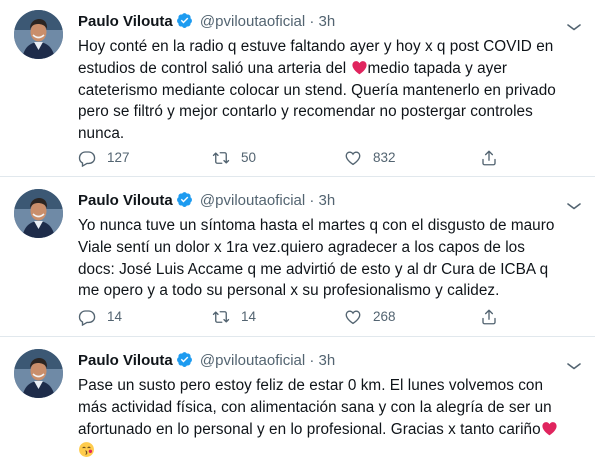 The image size is (595, 465). Describe the element at coordinates (384, 157) in the screenshot. I see `like-count: 832` at that location.